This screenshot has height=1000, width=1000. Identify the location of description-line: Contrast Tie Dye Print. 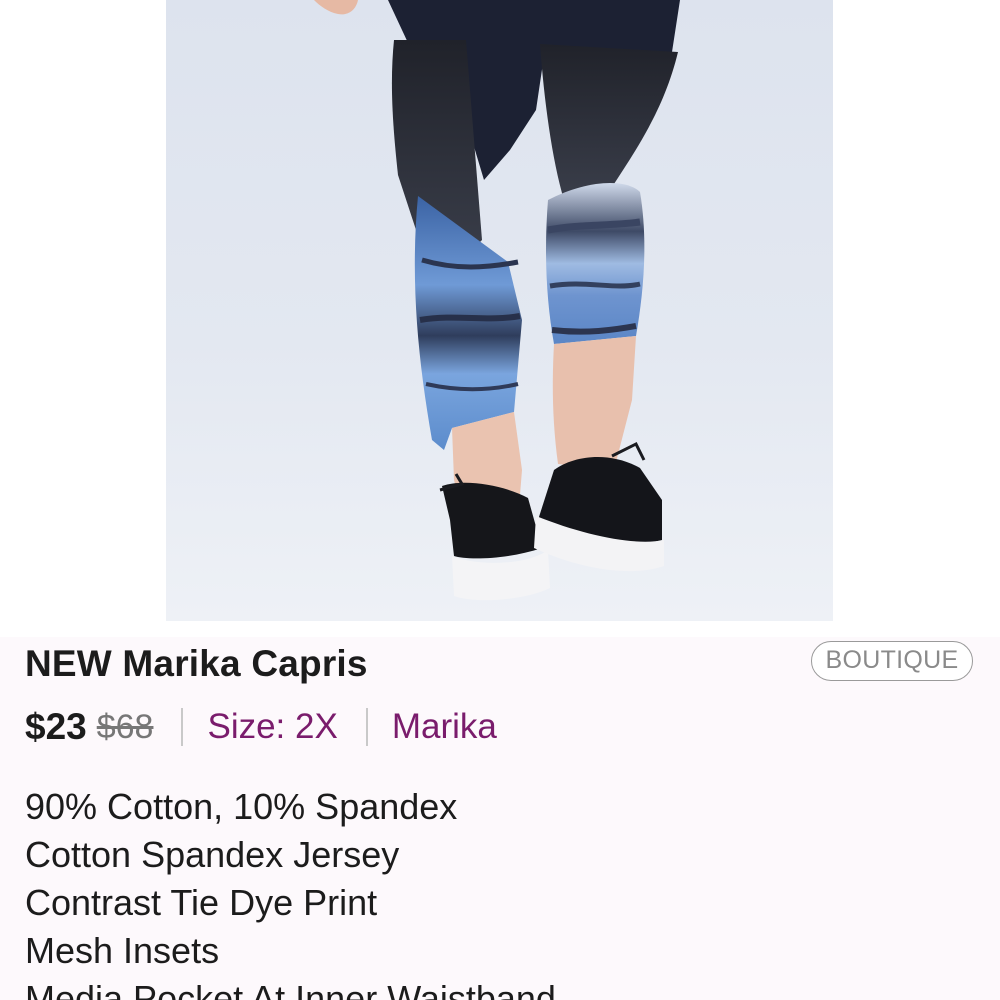
(201, 902).